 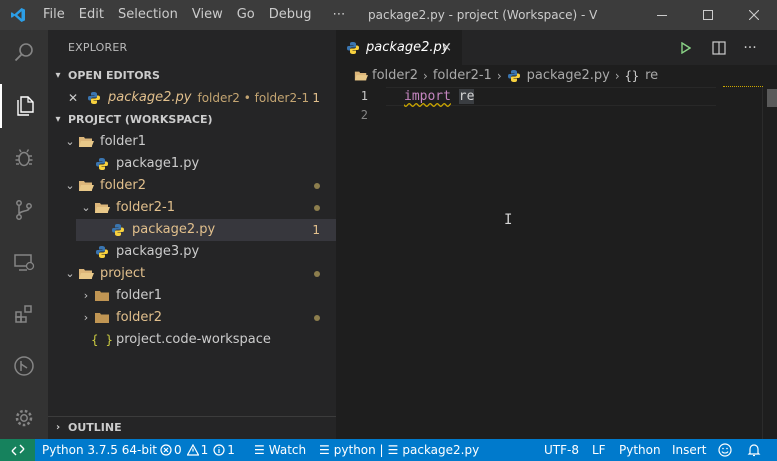 What do you see at coordinates (750, 47) in the screenshot?
I see `more-actions-icon: ···` at bounding box center [750, 47].